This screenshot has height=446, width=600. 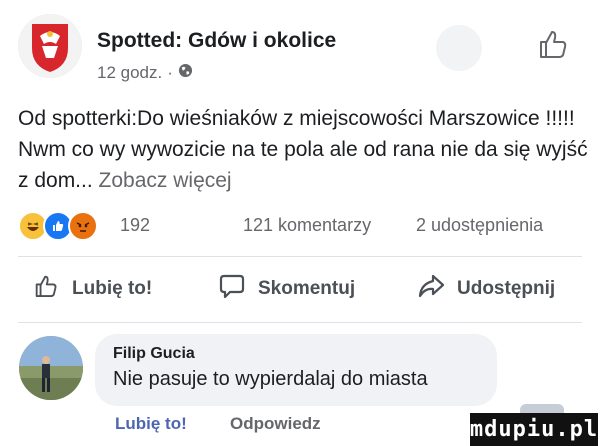 I want to click on post-meta: 12 godz. ·, so click(x=145, y=73).